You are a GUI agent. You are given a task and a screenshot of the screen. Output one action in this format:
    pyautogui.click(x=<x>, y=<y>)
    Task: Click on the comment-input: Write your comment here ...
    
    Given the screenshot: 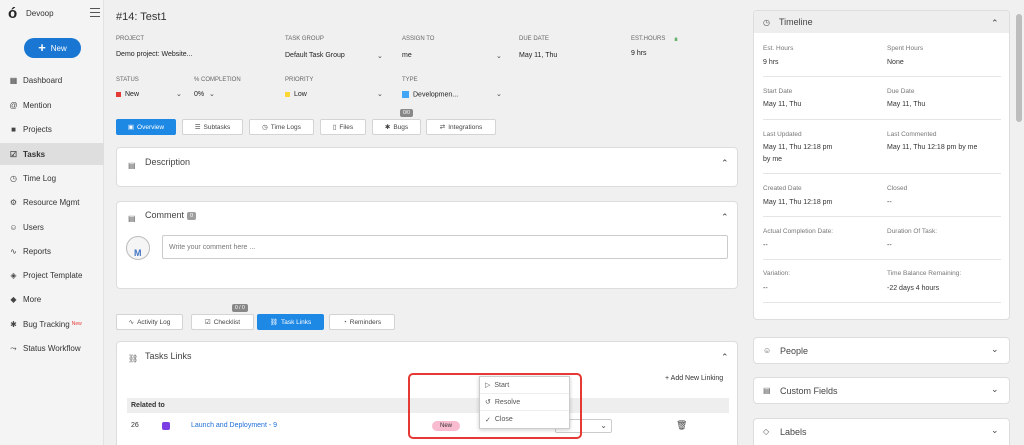 What is the action you would take?
    pyautogui.click(x=445, y=247)
    